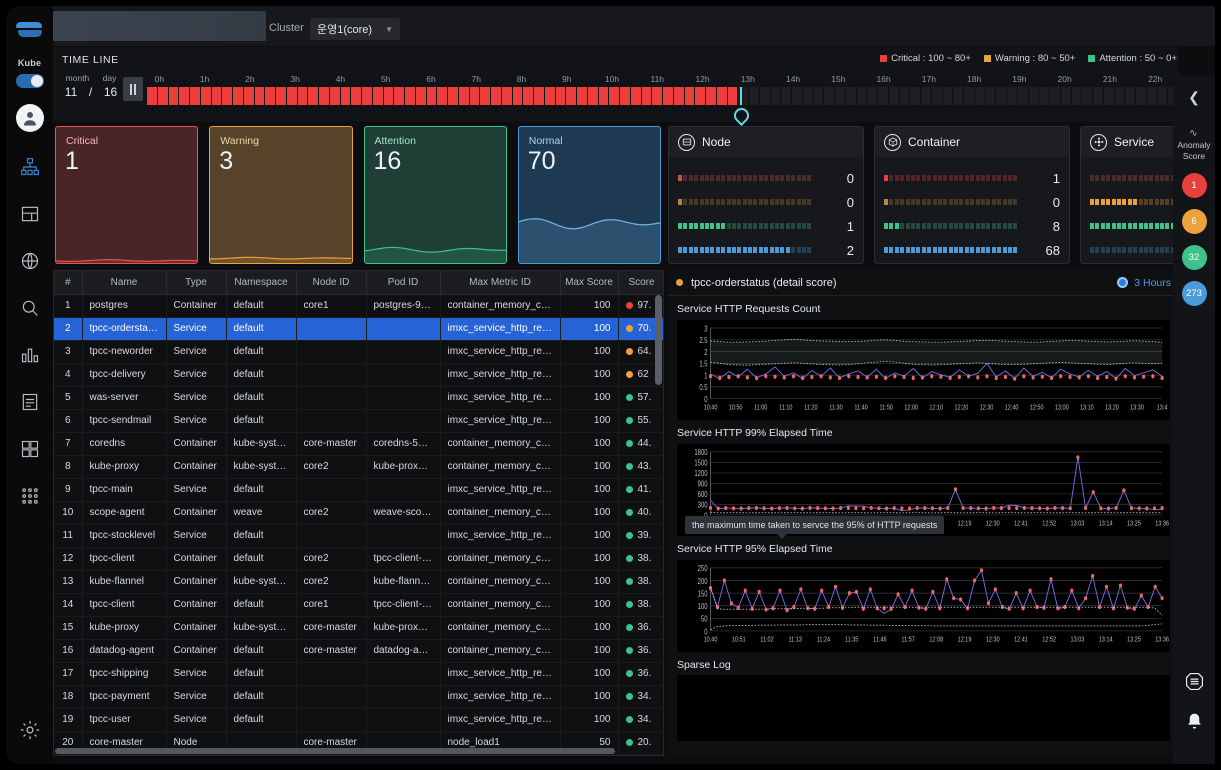  Describe the element at coordinates (30, 402) in the screenshot. I see `sidebar-item-report` at that location.